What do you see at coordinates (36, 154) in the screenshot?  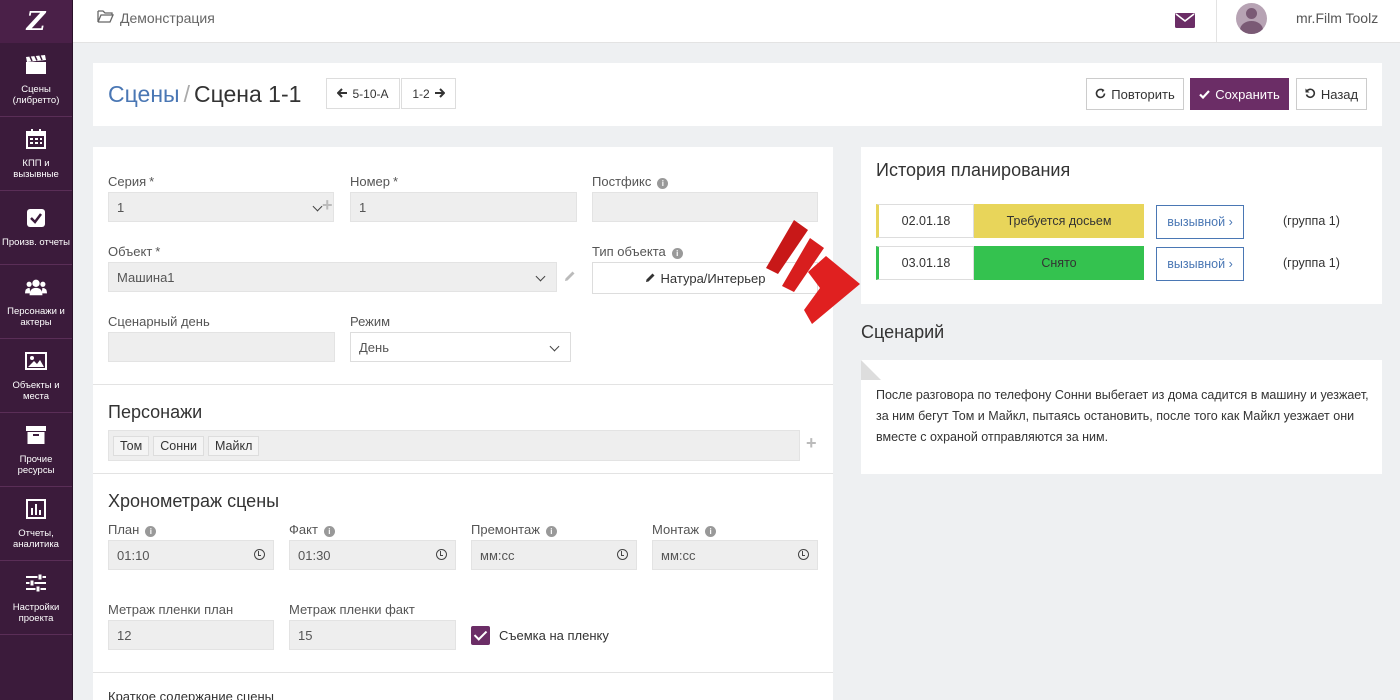 I see `sidebar-item-callsheets: КПП и вызывные` at bounding box center [36, 154].